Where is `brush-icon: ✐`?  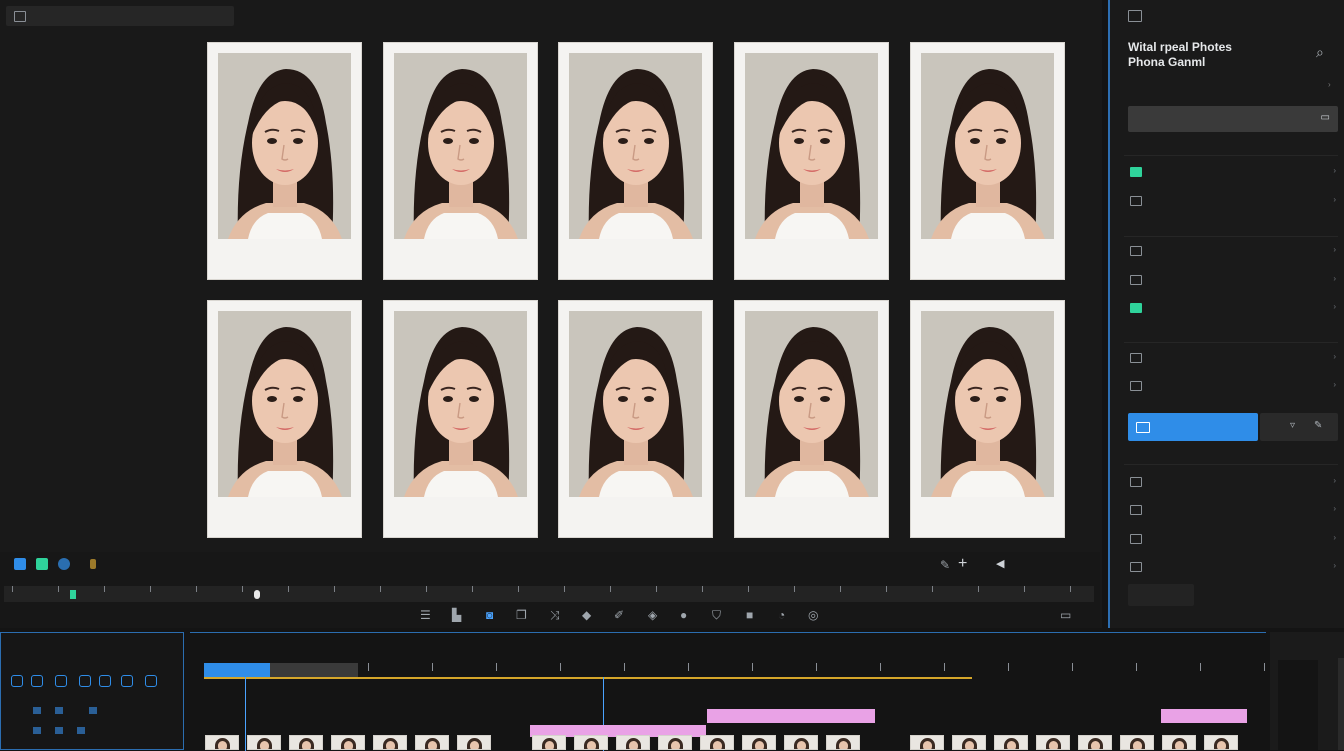
brush-icon: ✐ is located at coordinates (619, 615).